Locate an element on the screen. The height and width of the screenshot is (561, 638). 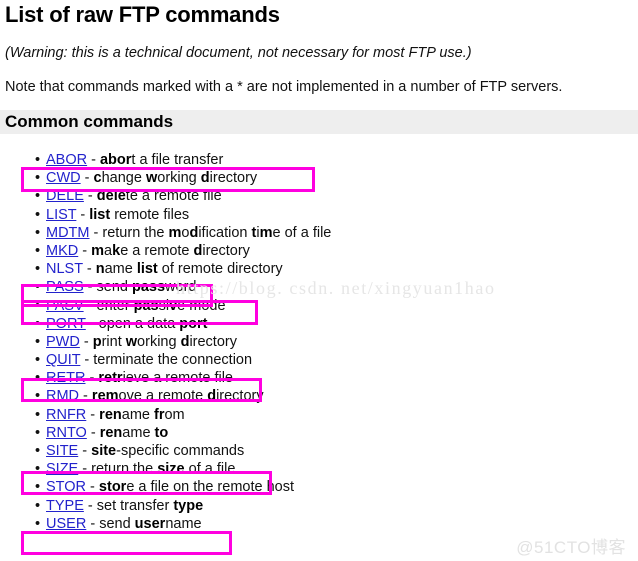
command-list-item: • RNFR - rename from is located at coordinates (319, 415).